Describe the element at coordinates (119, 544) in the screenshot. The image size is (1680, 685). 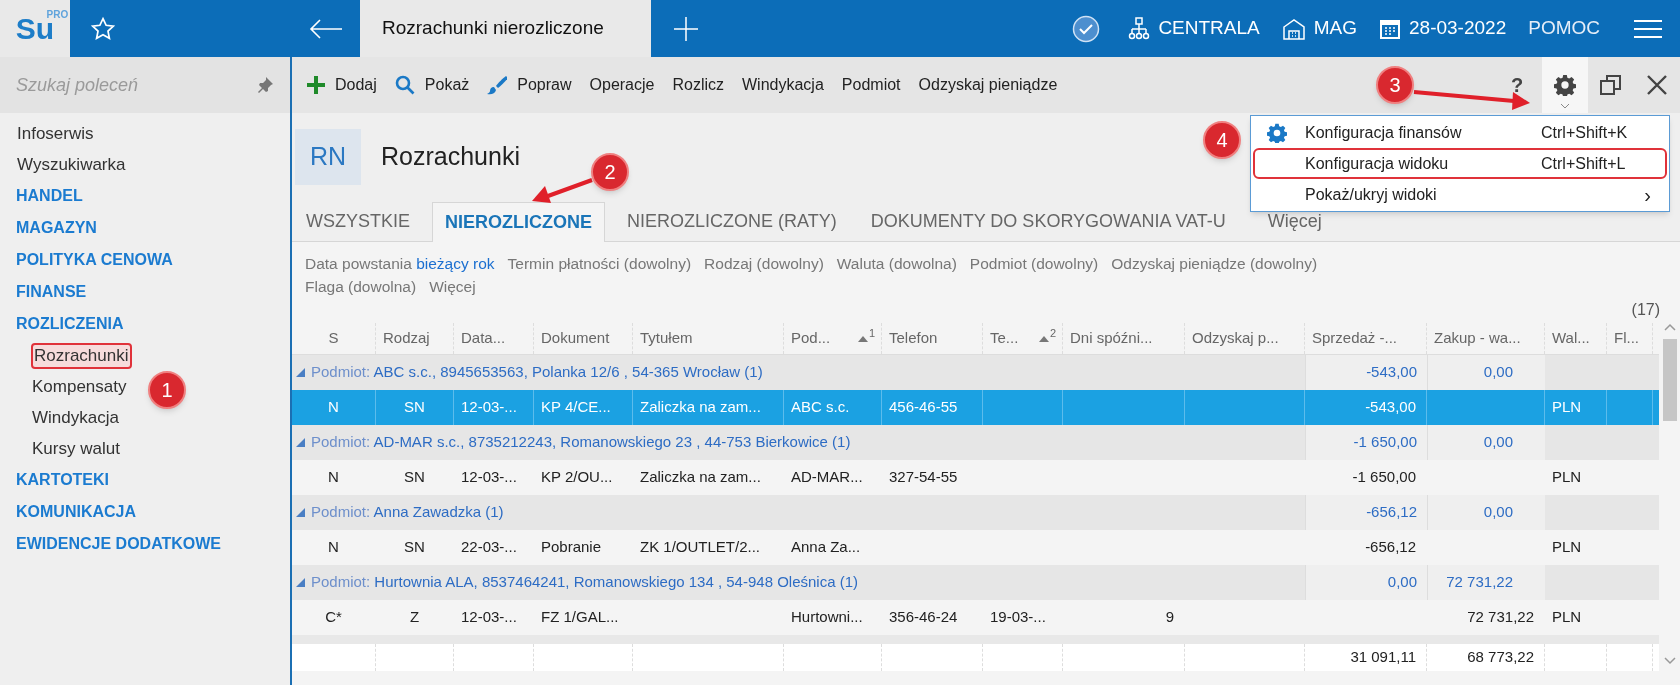
I see `nav-section: EWIDENCJE DODATKOWE` at that location.